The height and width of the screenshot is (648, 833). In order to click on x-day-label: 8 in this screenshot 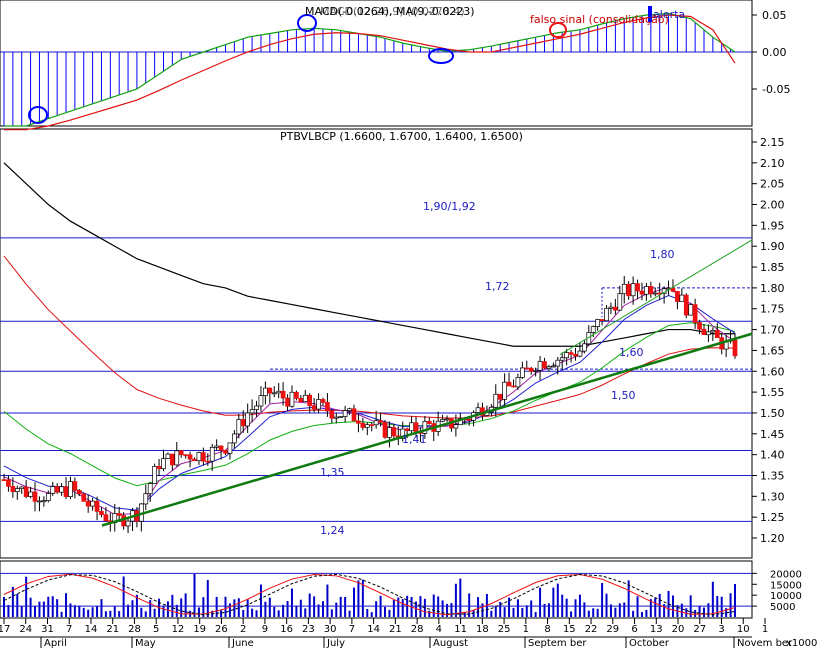, I will do `click(547, 629)`.